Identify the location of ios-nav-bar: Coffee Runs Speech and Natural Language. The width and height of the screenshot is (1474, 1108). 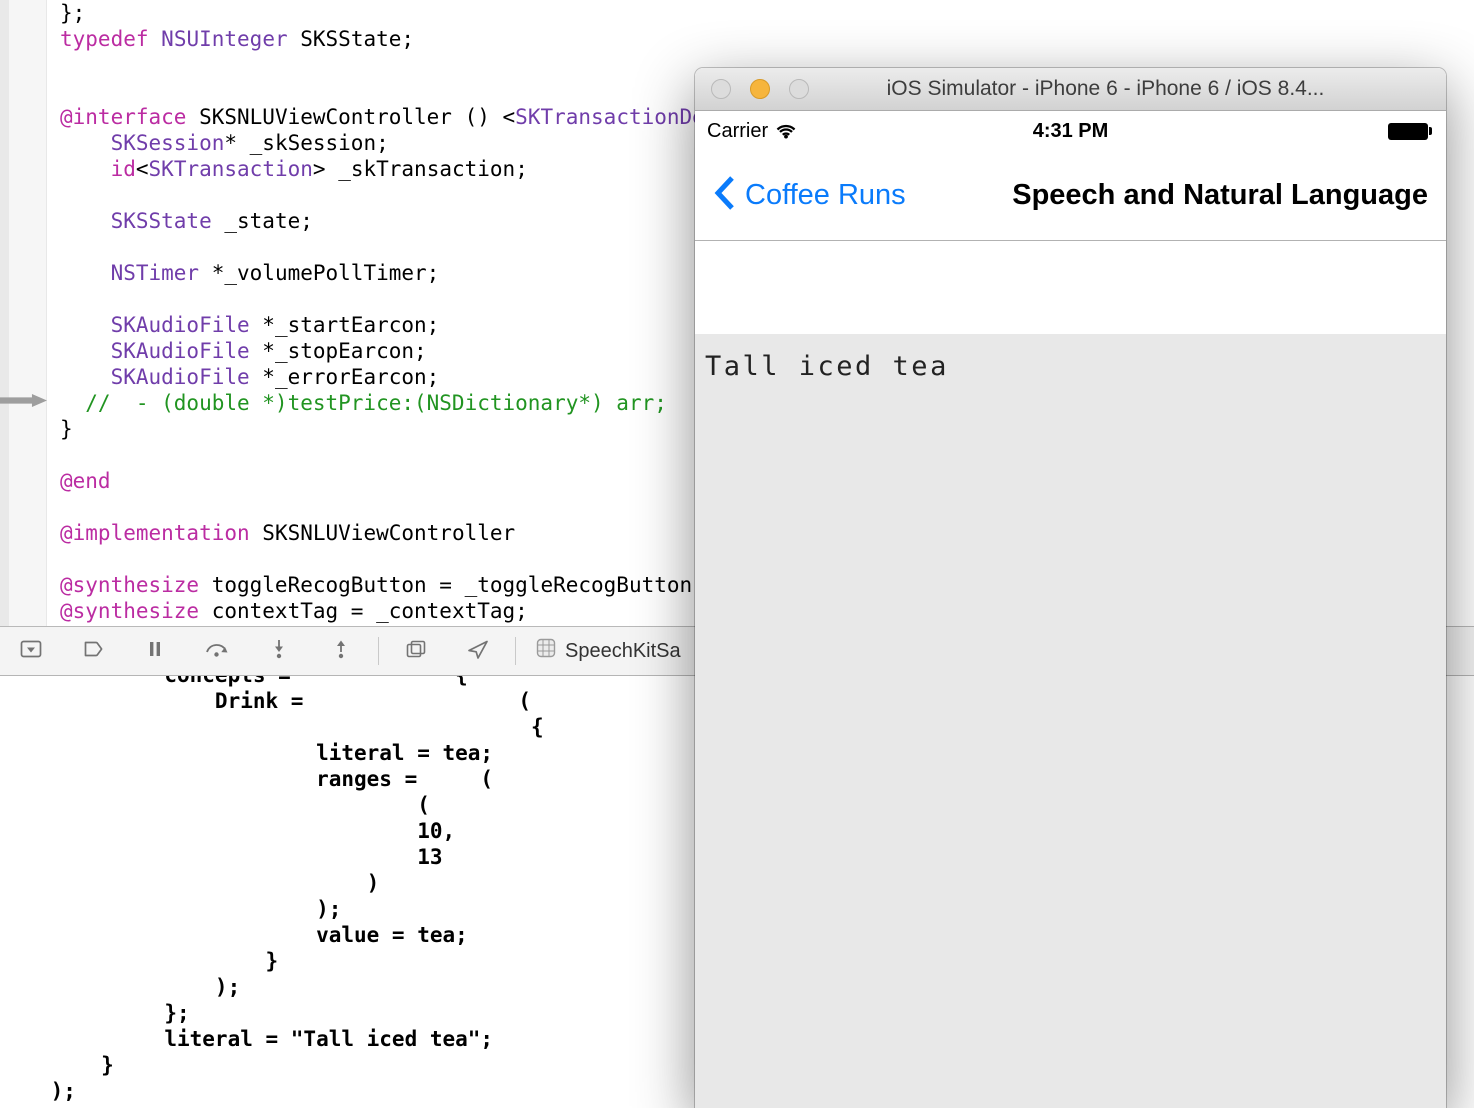
(1070, 196).